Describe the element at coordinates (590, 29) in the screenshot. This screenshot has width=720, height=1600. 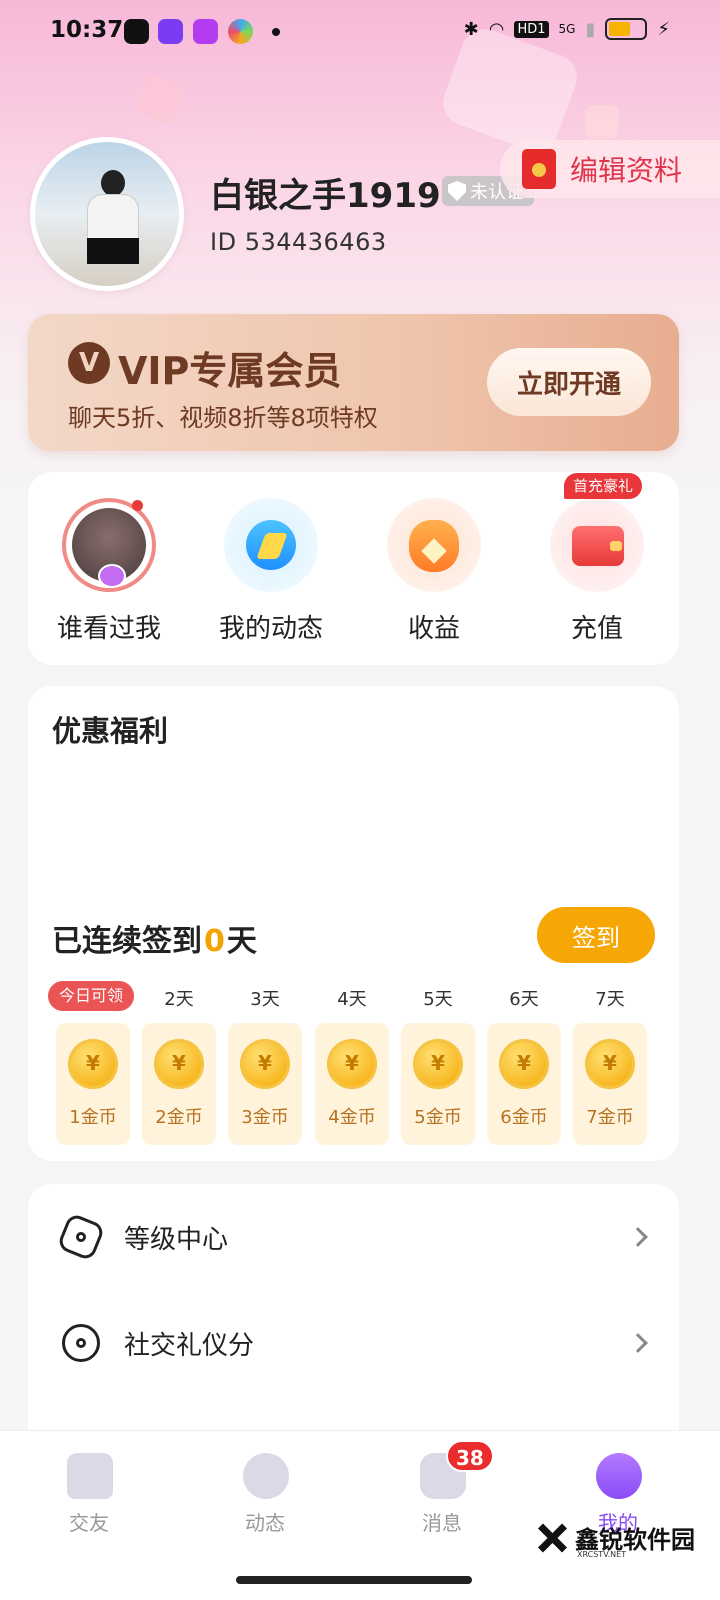
I see `signal-icon: ▮` at that location.